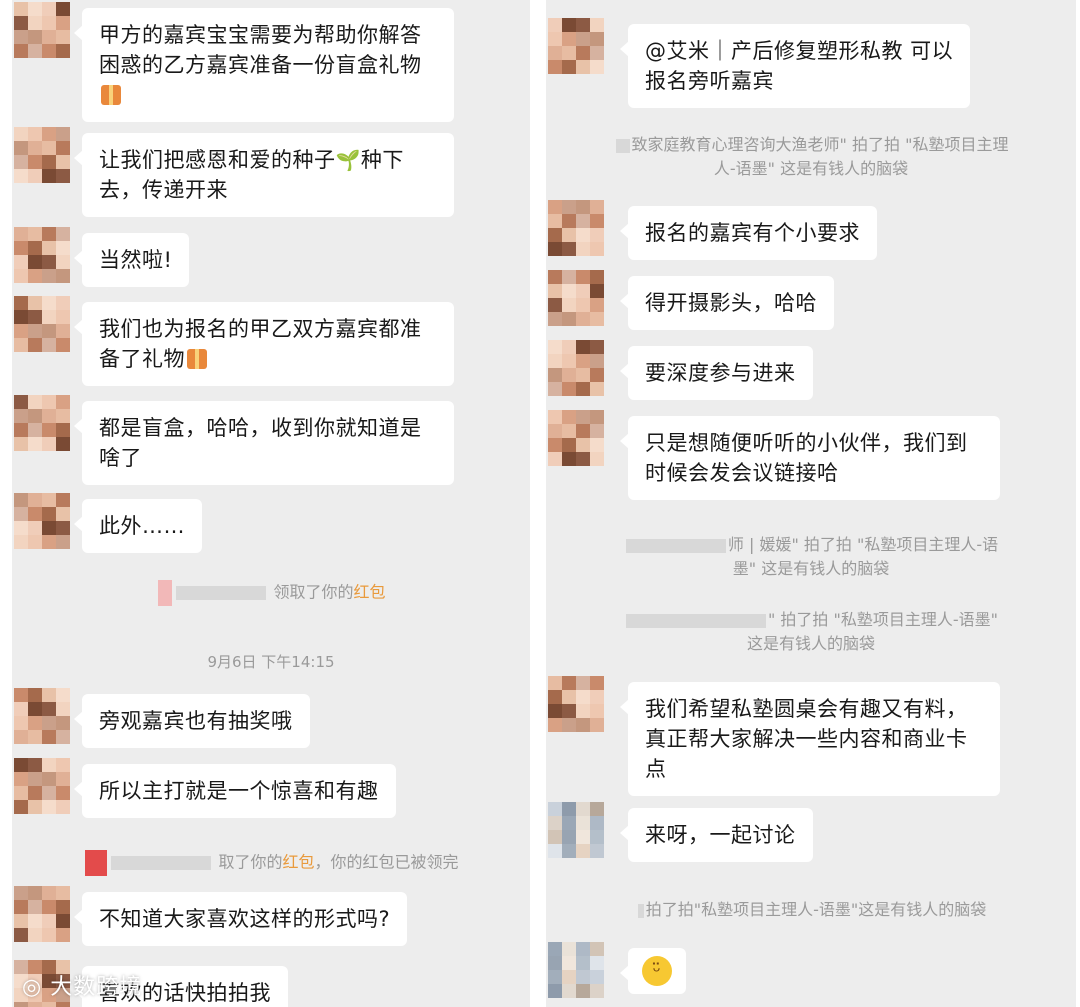  What do you see at coordinates (806, 709) in the screenshot?
I see `message-text: 我们希望私塾圆桌会有趣又有料，` at bounding box center [806, 709].